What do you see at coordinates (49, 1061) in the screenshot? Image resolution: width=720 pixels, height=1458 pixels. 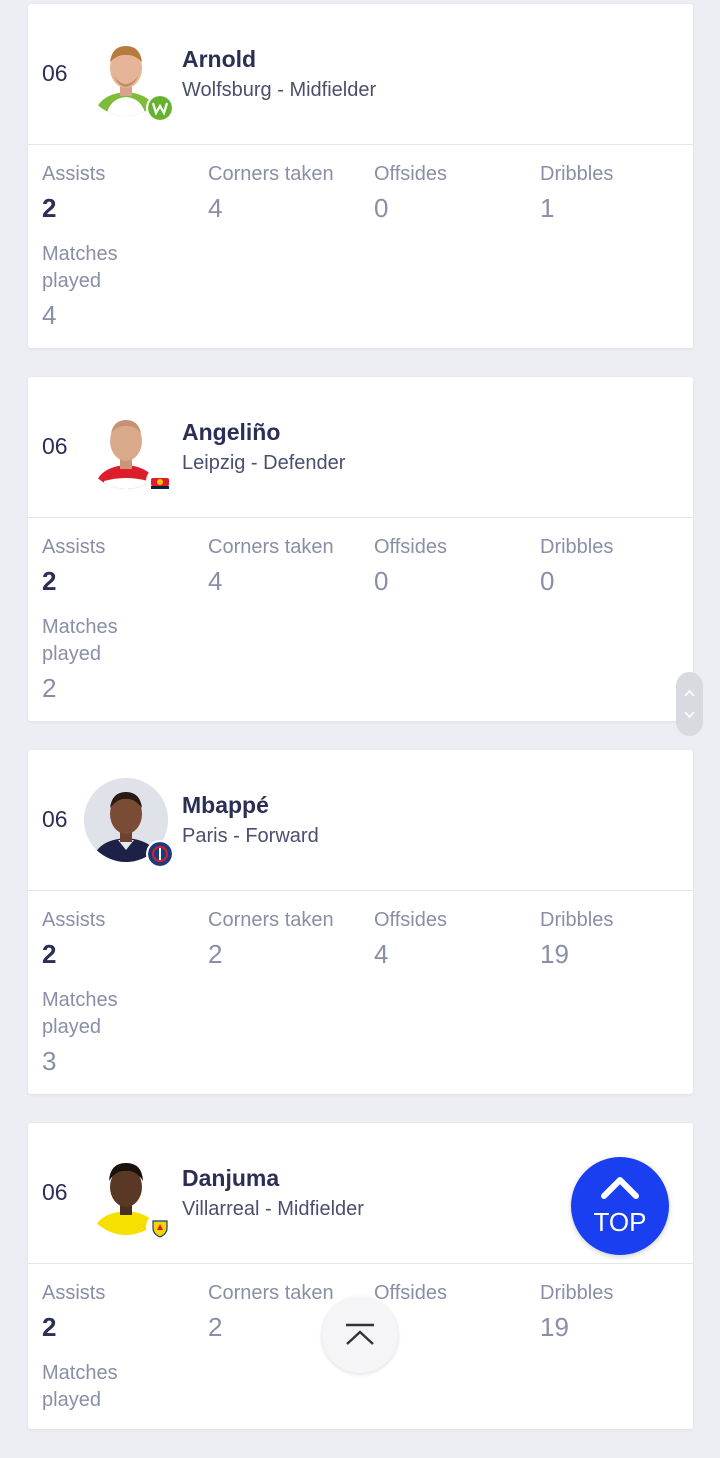 I see `stat-value: 3` at bounding box center [49, 1061].